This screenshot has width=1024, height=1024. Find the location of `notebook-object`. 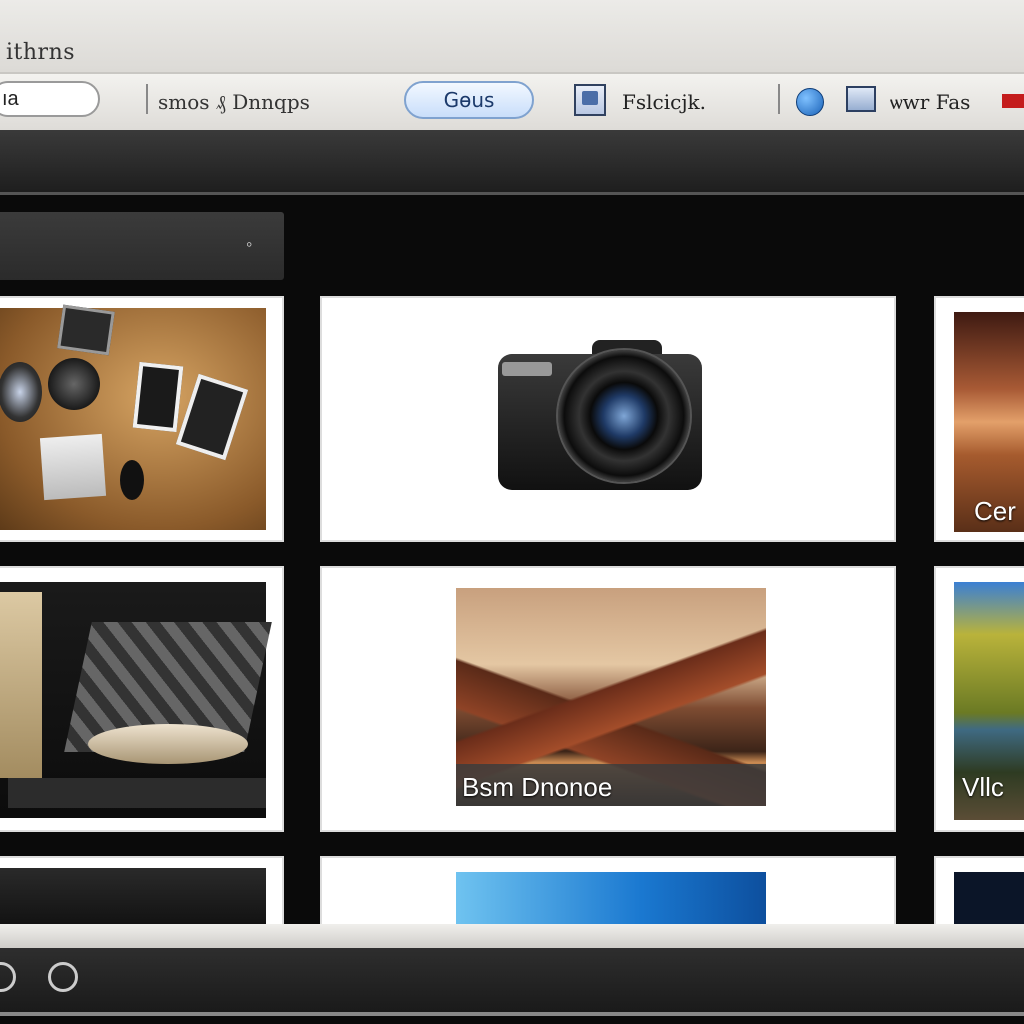

notebook-object is located at coordinates (73, 467).